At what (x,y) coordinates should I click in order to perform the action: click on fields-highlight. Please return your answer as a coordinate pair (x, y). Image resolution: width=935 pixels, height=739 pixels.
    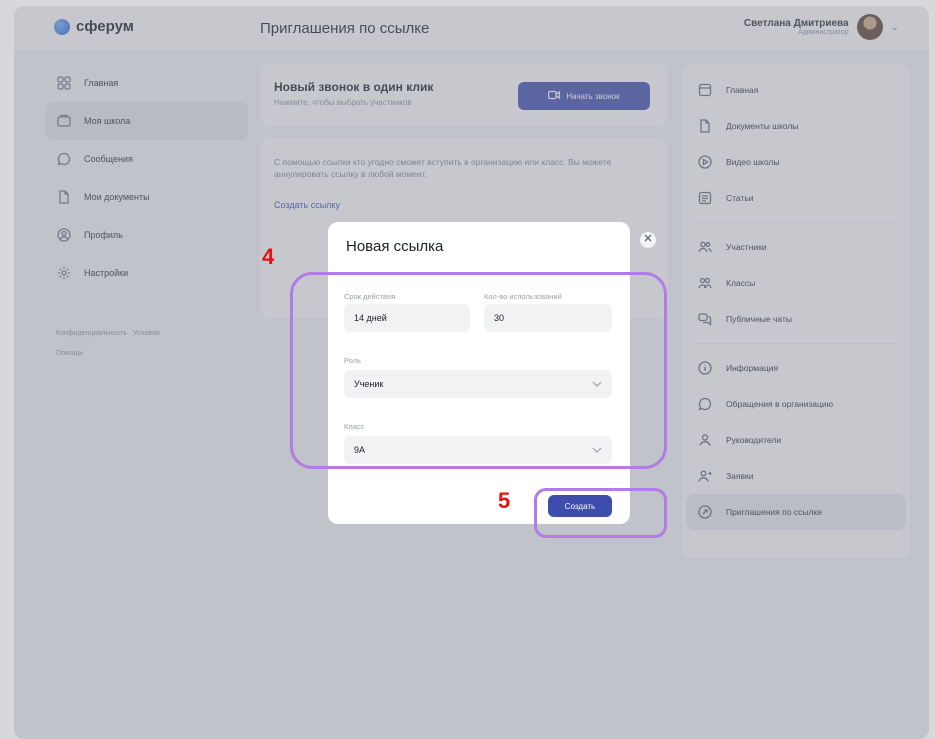
    Looking at the image, I should click on (478, 370).